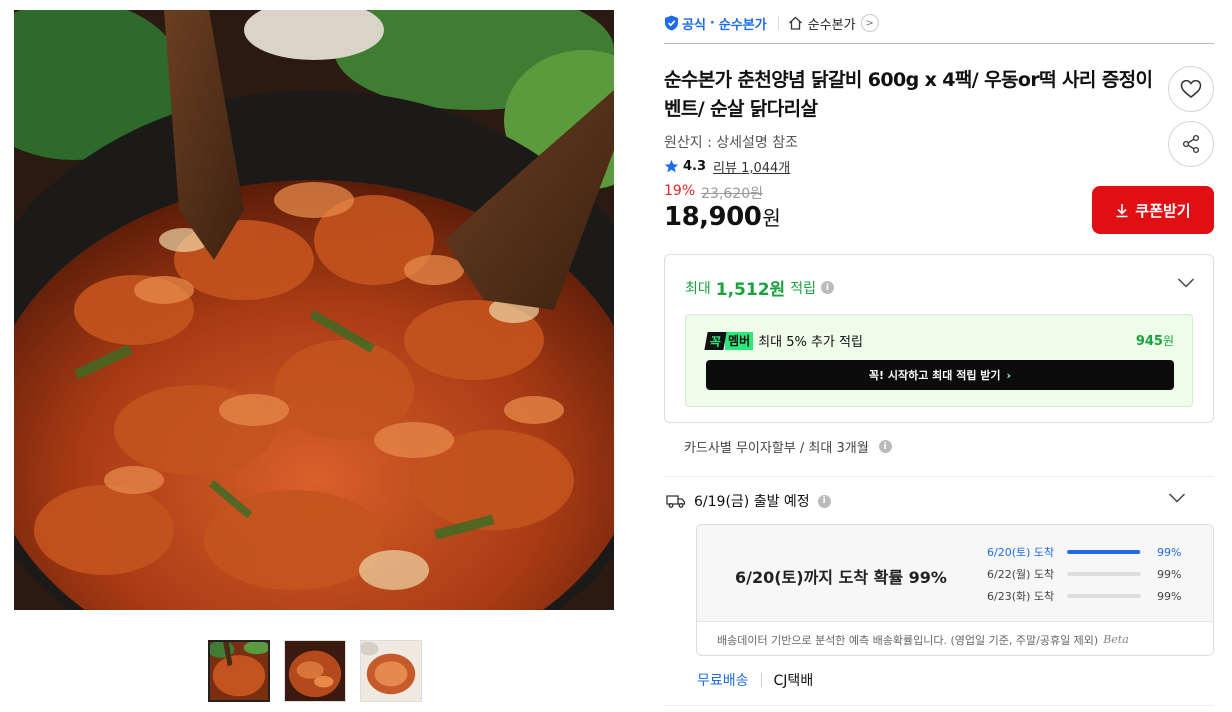  Describe the element at coordinates (940, 501) in the screenshot. I see `shipping-departure-row: 6/19(금) 출발 예정 i` at that location.